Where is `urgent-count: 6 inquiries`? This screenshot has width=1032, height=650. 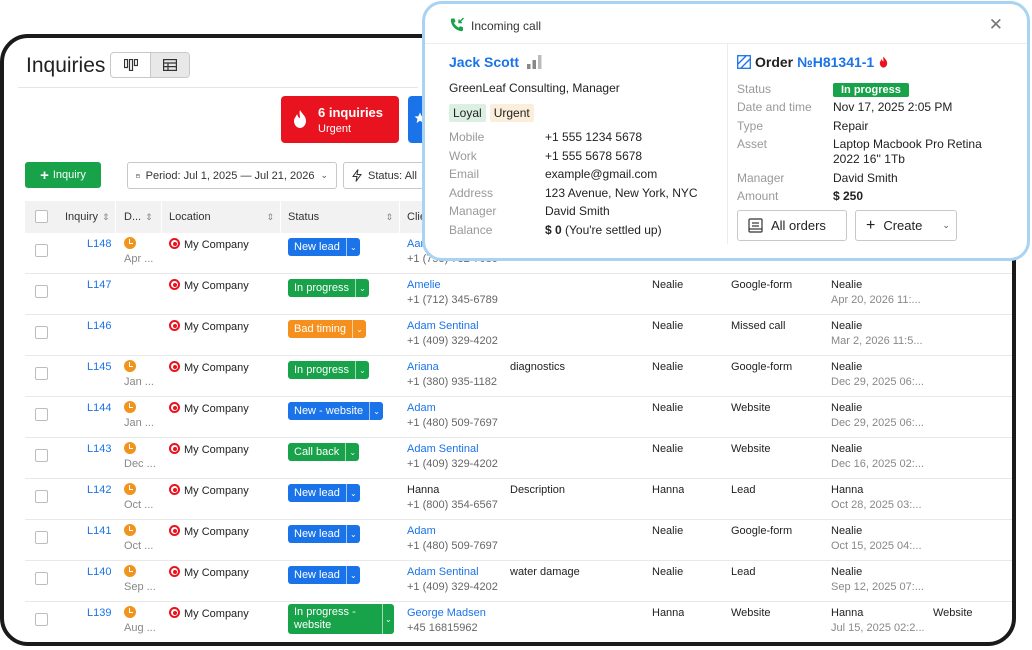
urgent-count: 6 inquiries is located at coordinates (351, 112).